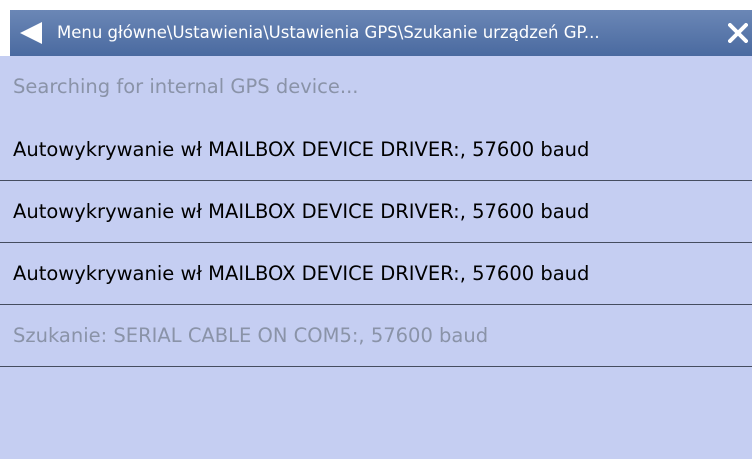 This screenshot has width=752, height=459. I want to click on back-button, so click(32, 33).